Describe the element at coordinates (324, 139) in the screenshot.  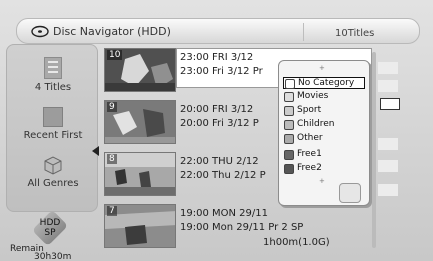
I see `genre-item-other: Other` at that location.